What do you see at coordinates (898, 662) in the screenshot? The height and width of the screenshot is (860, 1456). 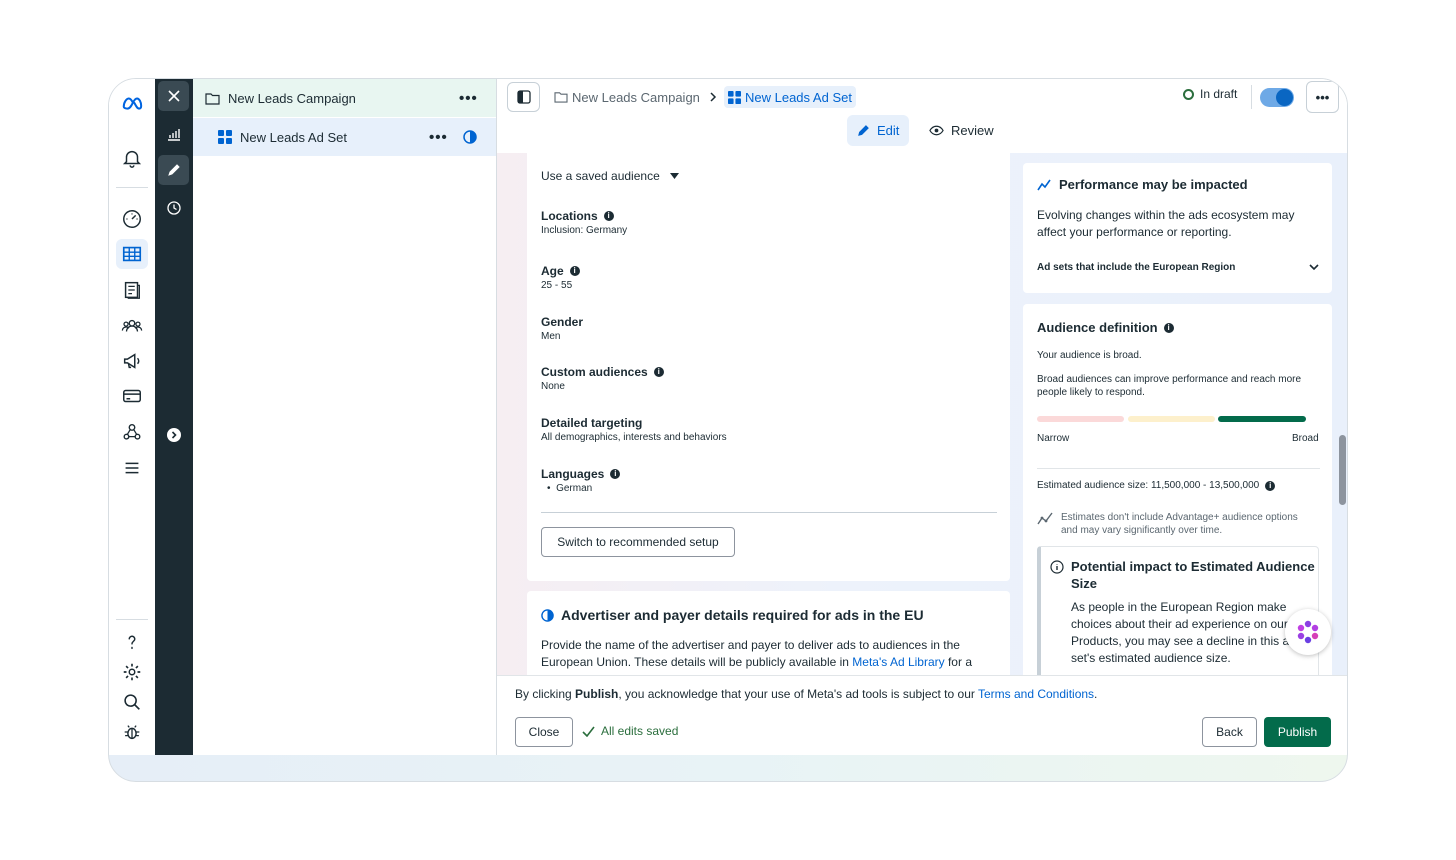 I see `ad-library-link: Meta's Ad Library` at bounding box center [898, 662].